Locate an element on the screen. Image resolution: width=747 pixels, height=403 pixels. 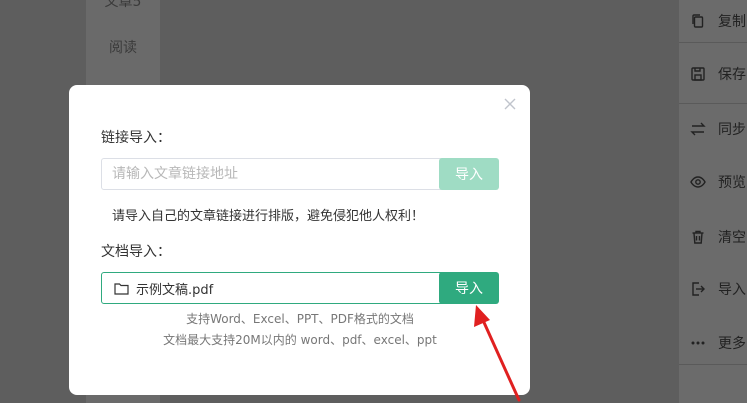
doc-import-button: 导入 is located at coordinates (469, 288).